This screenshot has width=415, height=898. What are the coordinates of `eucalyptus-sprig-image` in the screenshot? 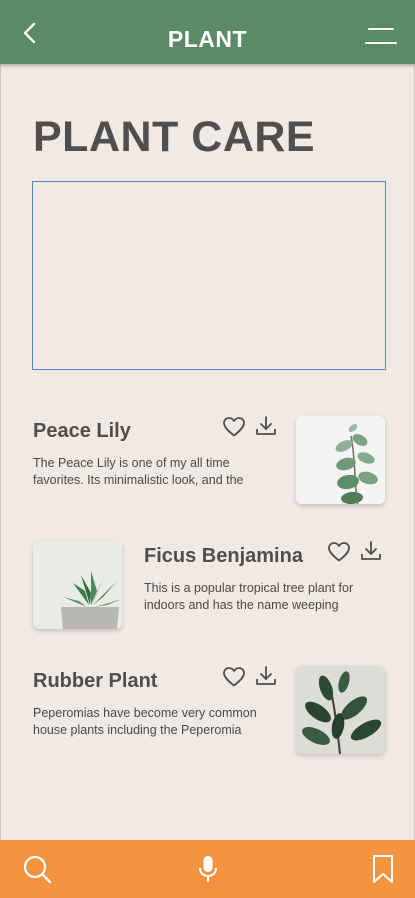 It's located at (340, 460).